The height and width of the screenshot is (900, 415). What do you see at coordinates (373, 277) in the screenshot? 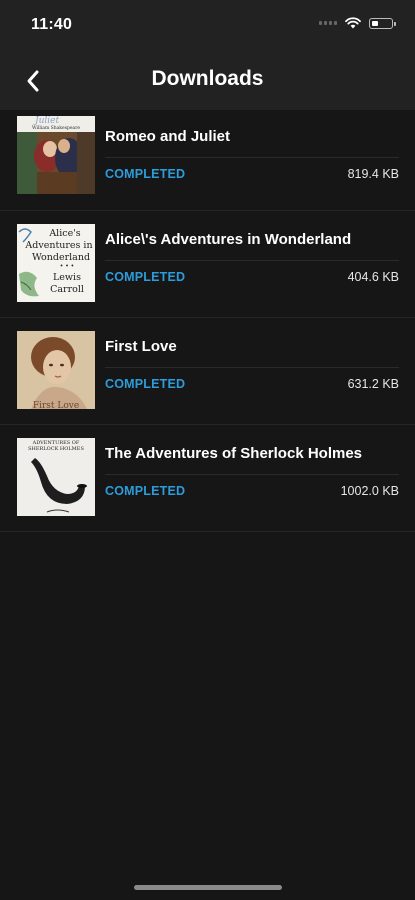
I see `file-size: 404.6 KB` at bounding box center [373, 277].